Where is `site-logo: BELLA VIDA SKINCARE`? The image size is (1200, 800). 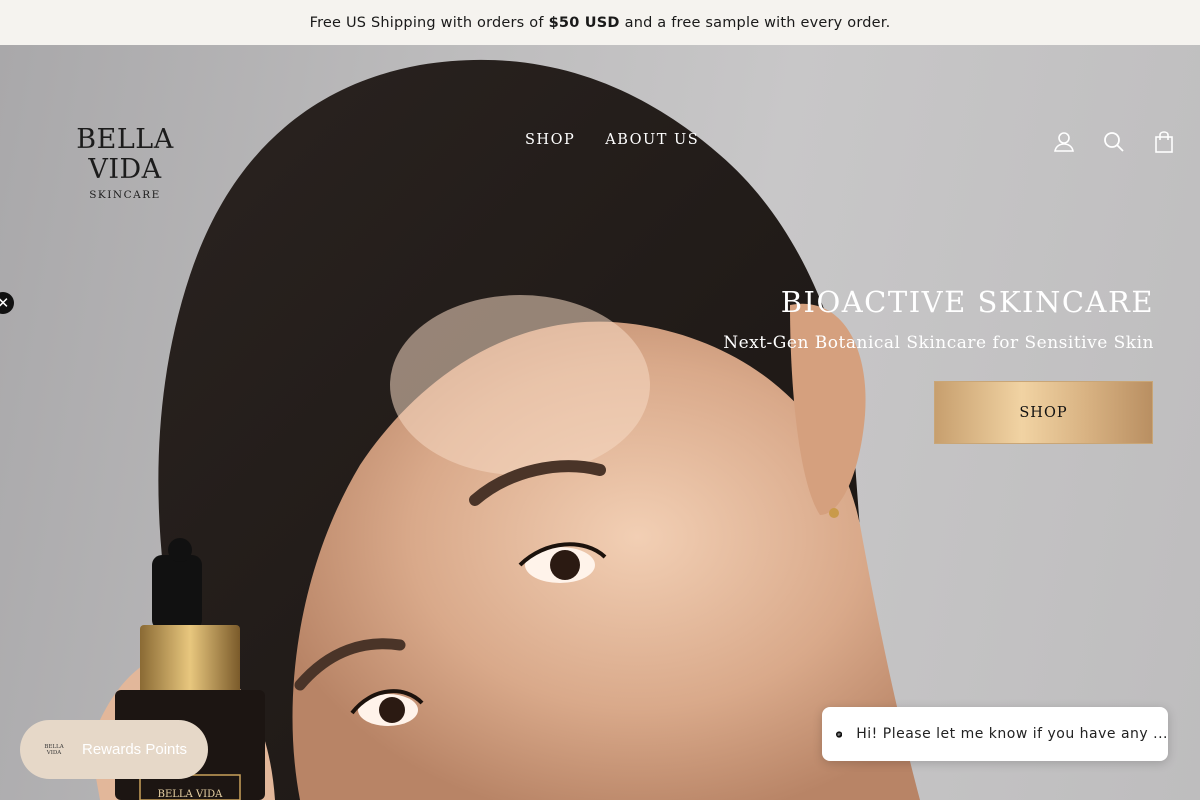
site-logo: BELLA VIDA SKINCARE is located at coordinates (125, 163).